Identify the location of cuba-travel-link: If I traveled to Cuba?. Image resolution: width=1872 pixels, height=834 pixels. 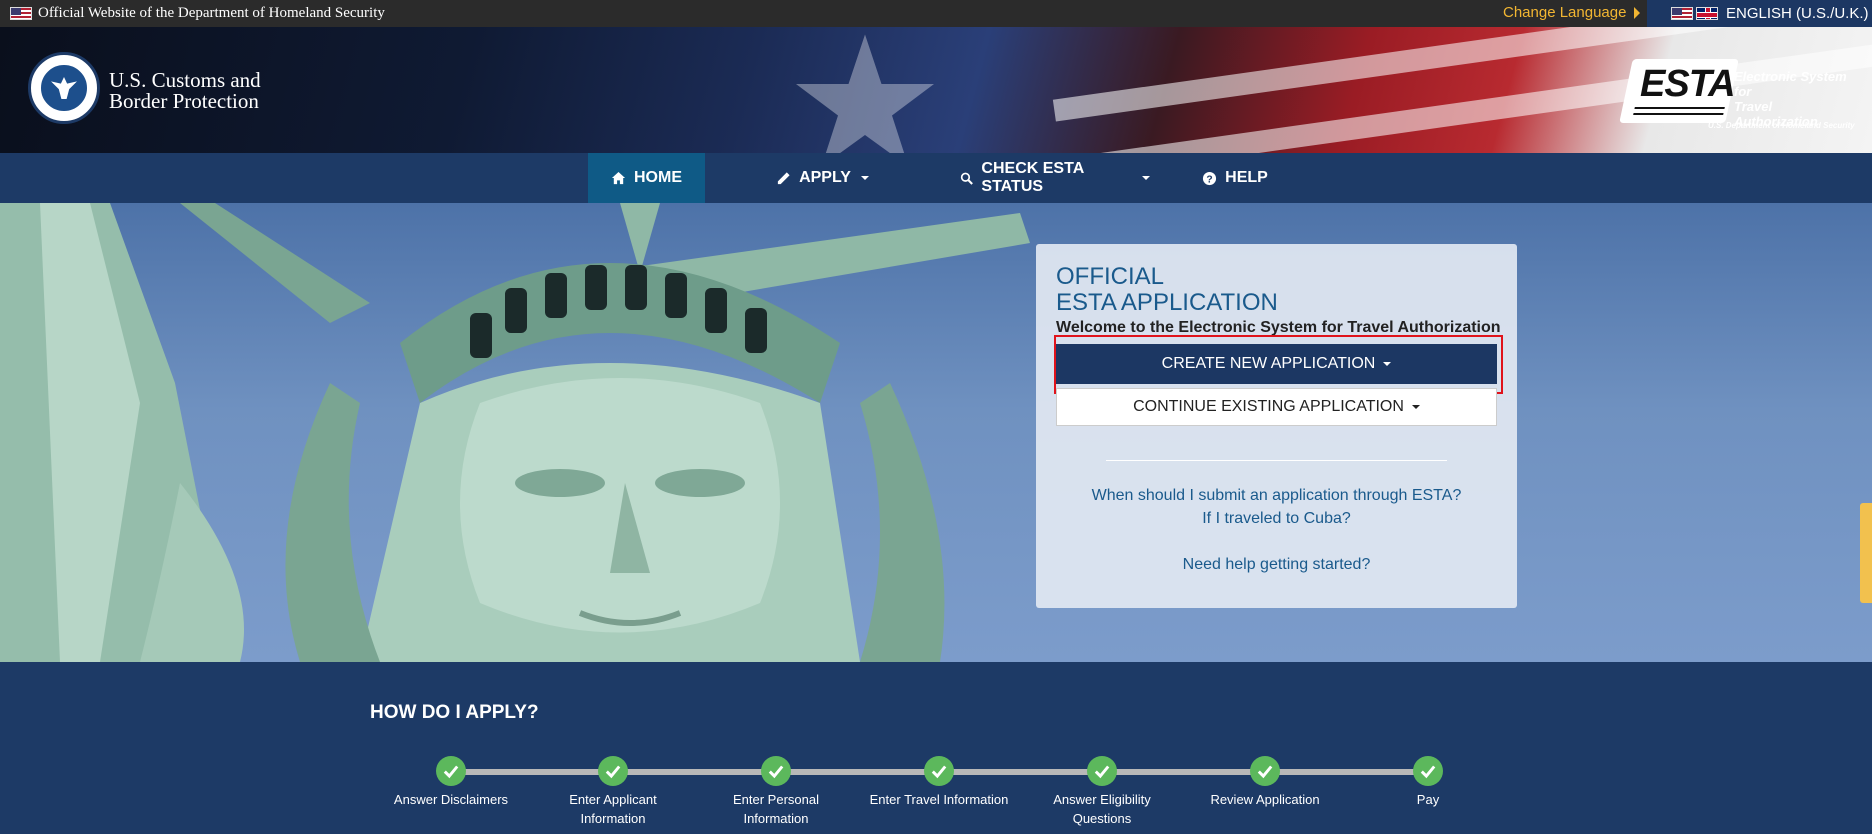
(1276, 519).